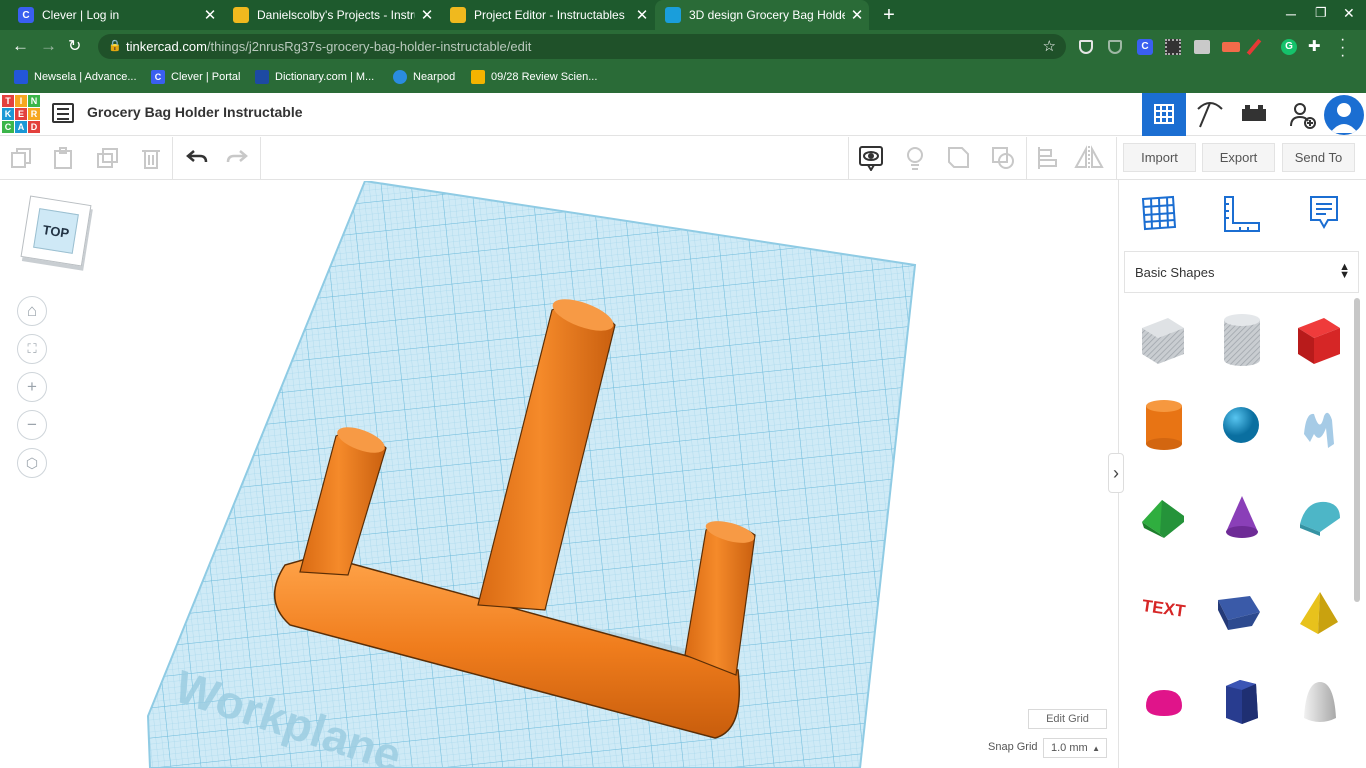 This screenshot has height=768, width=1366. I want to click on screen-extension-icon, so click(1202, 47).